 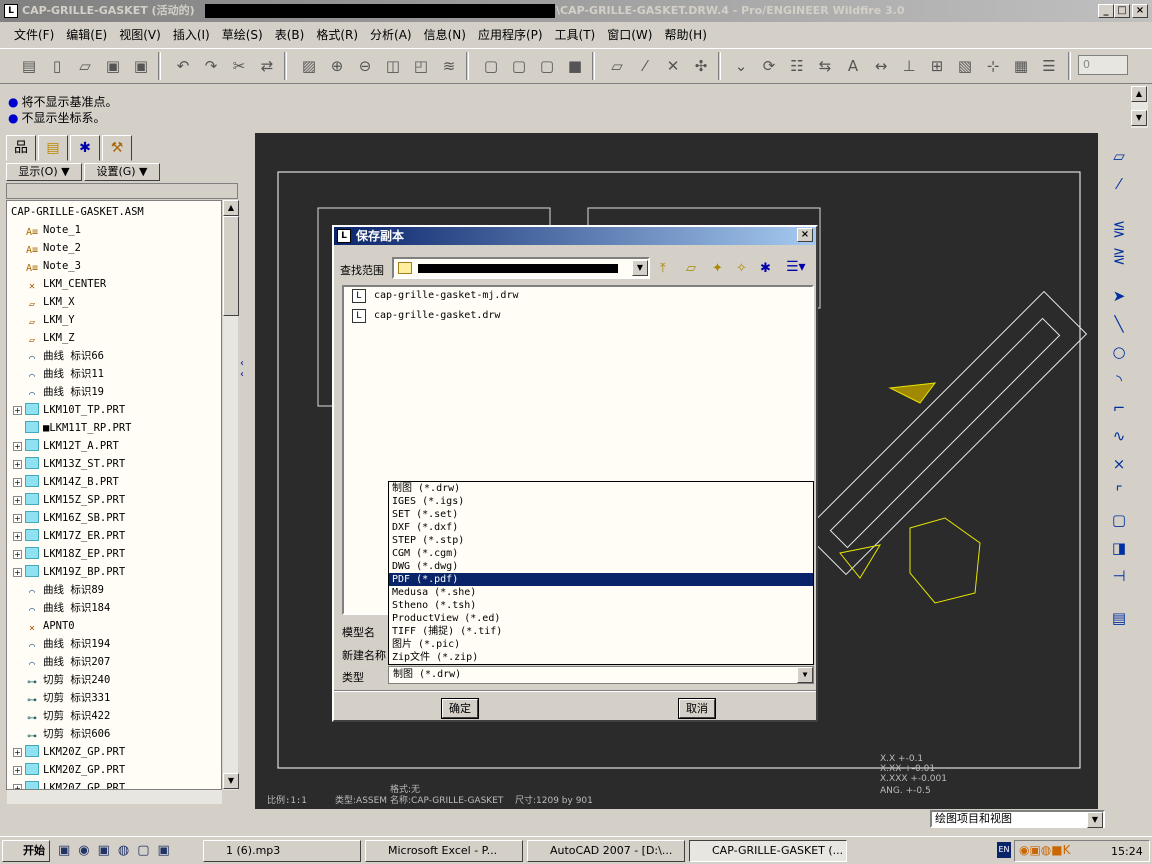 I want to click on tree-item: LKM14Z_B.PRT, so click(x=72, y=482).